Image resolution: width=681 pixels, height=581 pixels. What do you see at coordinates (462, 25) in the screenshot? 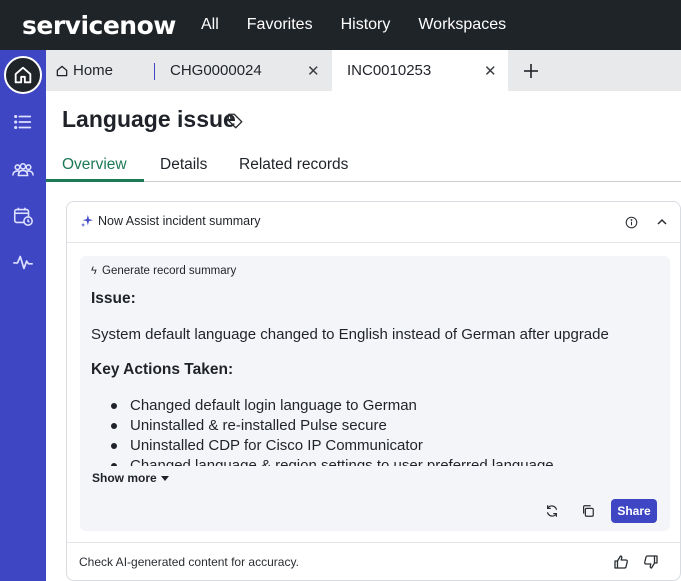
I see `nav-workspaces: Workspaces` at bounding box center [462, 25].